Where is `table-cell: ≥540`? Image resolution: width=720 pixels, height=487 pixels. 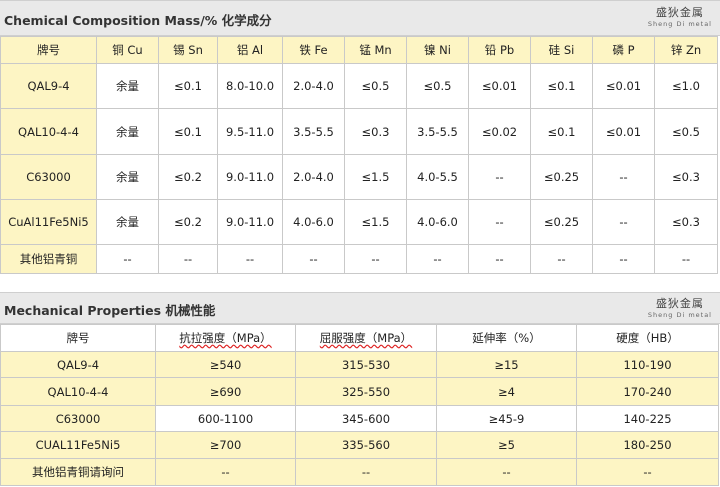
table-cell: ≥540 is located at coordinates (225, 364).